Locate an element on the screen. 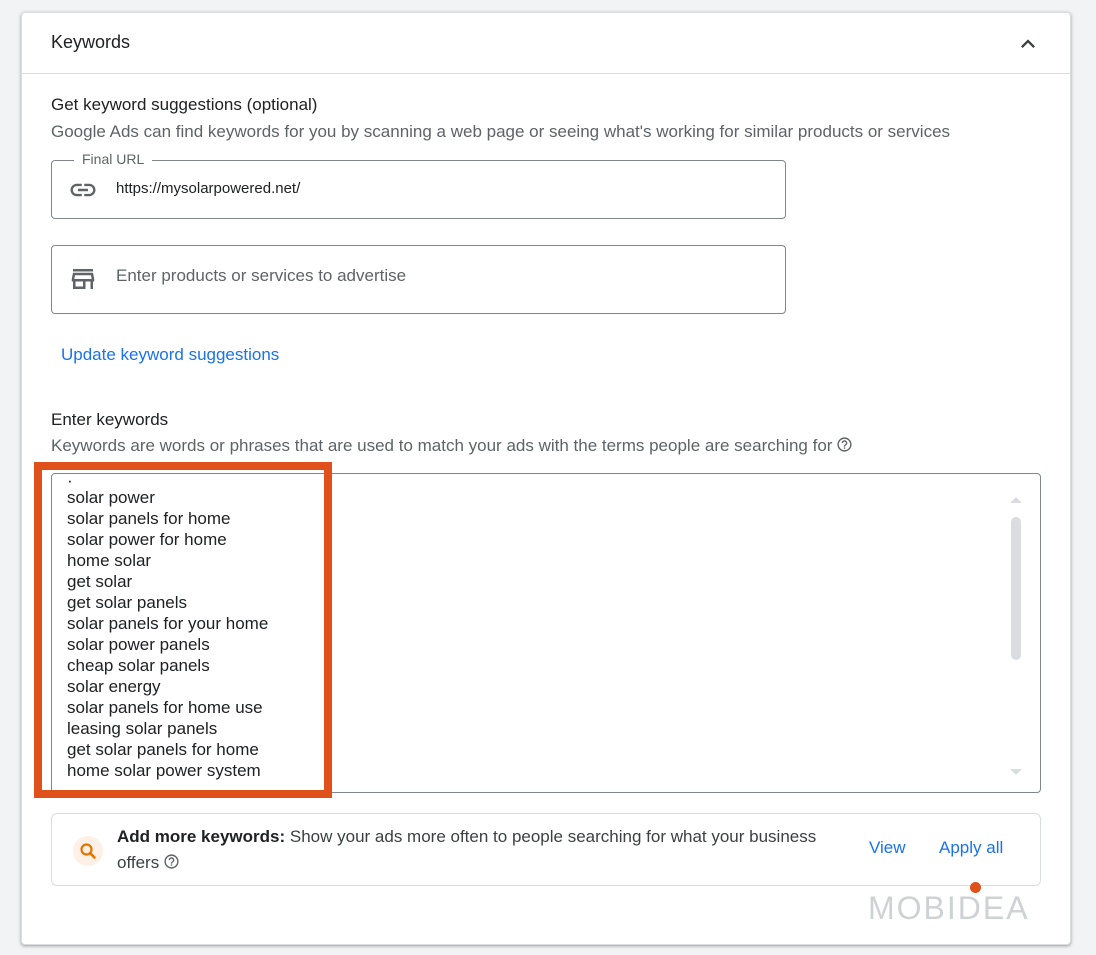 This screenshot has height=955, width=1096. scrollbar-thumb is located at coordinates (1016, 588).